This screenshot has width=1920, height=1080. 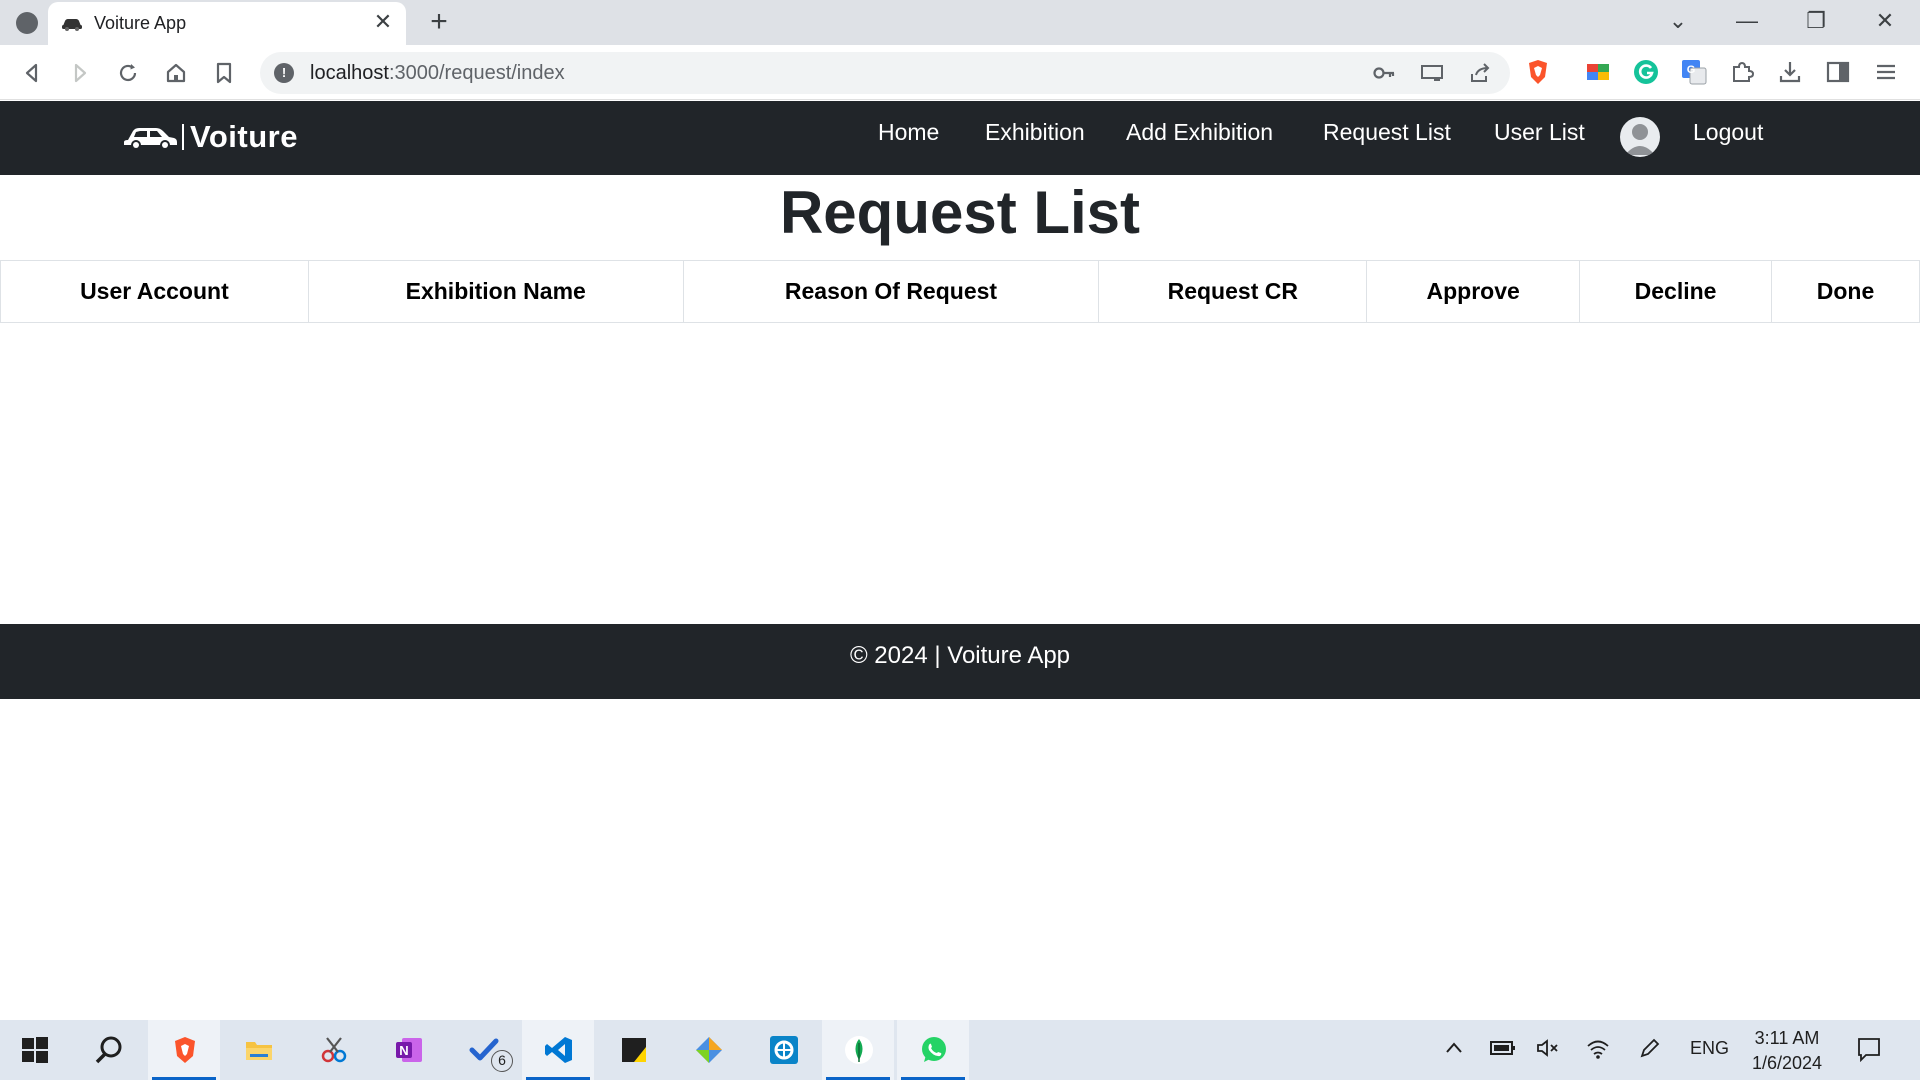 I want to click on leaf-icon, so click(x=859, y=1050).